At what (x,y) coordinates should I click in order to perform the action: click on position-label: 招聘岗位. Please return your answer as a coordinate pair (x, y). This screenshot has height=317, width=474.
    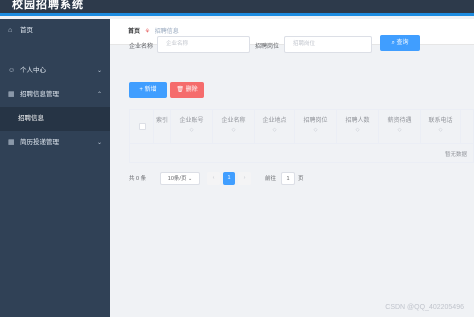
    Looking at the image, I should click on (267, 47).